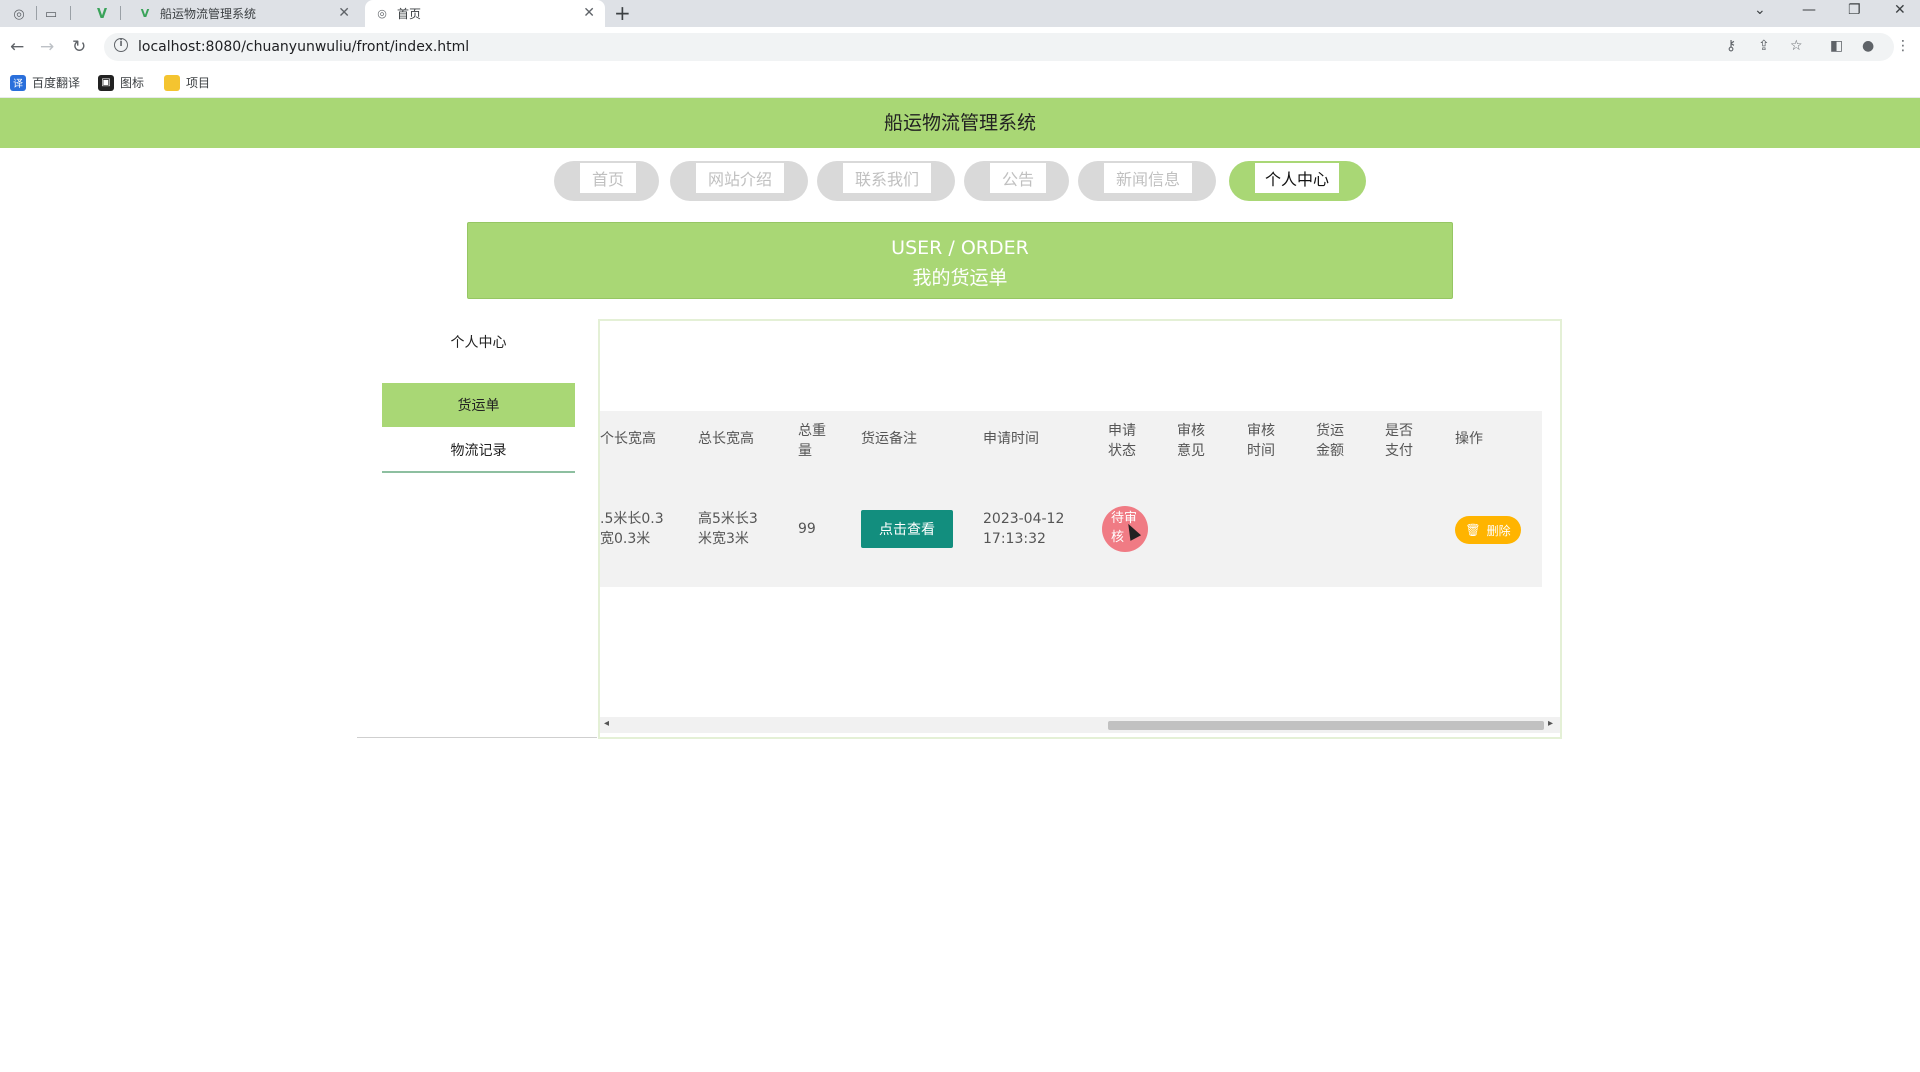  I want to click on user-sidebar: 个人中心 货运单 物流记录, so click(477, 529).